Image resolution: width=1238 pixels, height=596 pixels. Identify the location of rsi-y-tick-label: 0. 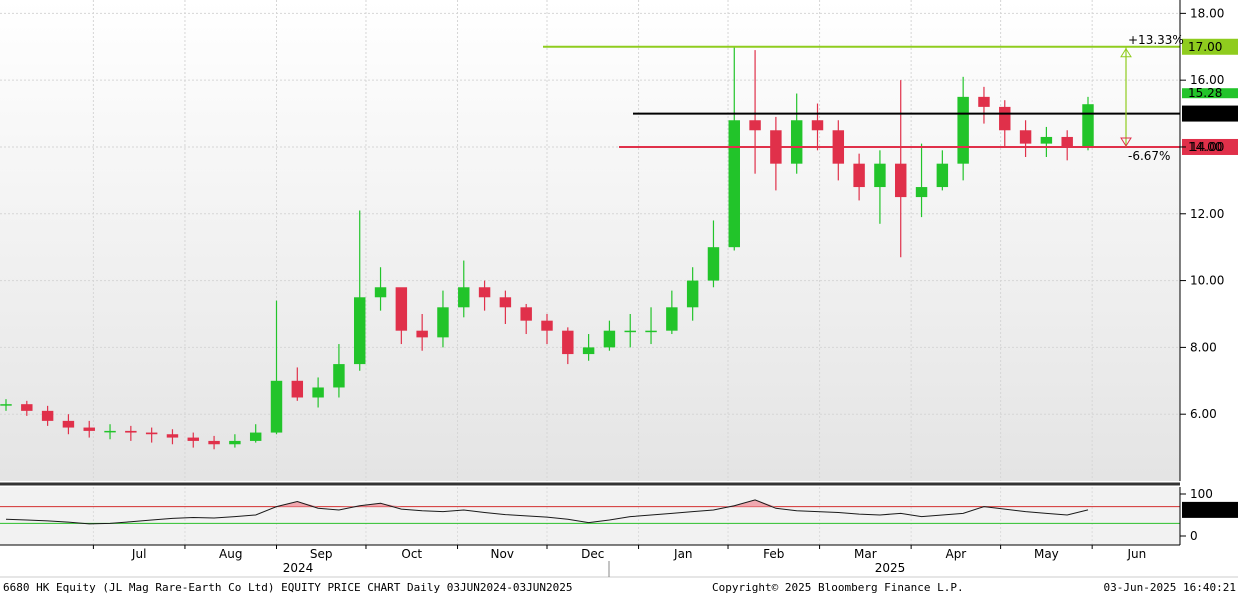
(1194, 536).